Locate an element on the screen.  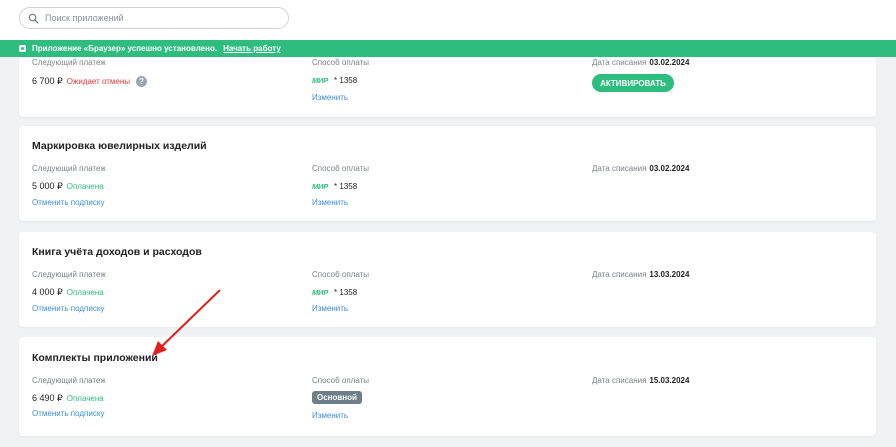
next-payment-value: 6 700 ₽ Ожидает отмены? is located at coordinates (90, 82).